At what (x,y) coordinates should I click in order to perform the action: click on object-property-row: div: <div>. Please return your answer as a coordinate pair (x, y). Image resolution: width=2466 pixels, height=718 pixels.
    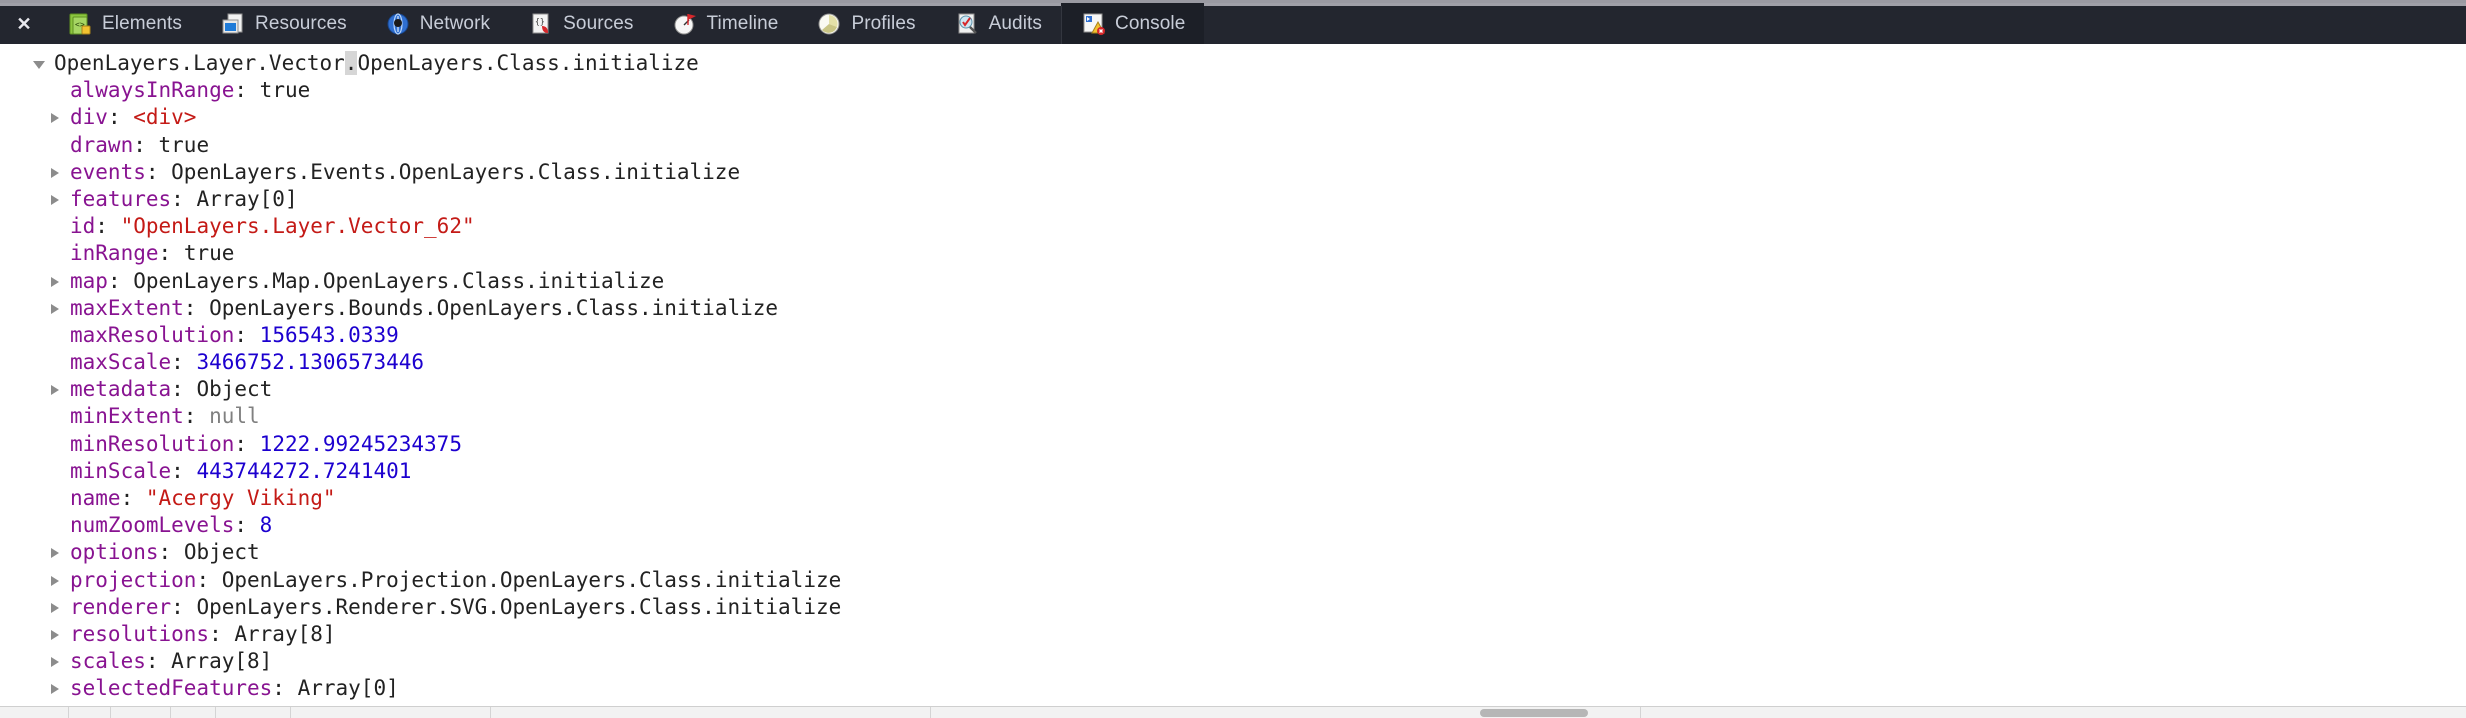
    Looking at the image, I should click on (1233, 117).